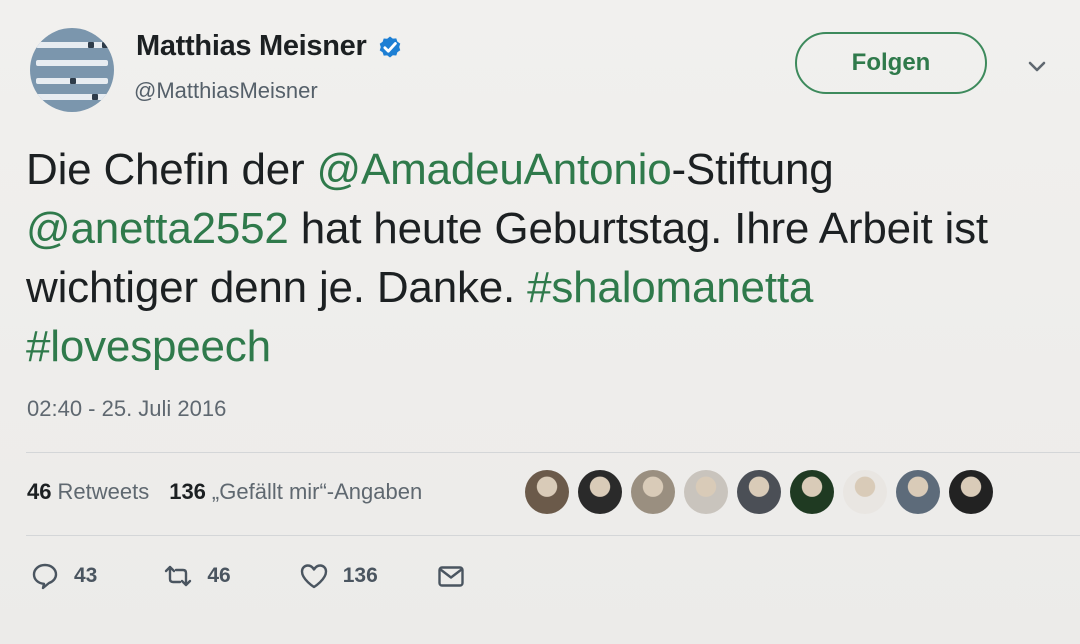 The image size is (1080, 644). I want to click on like-count: 136, so click(360, 575).